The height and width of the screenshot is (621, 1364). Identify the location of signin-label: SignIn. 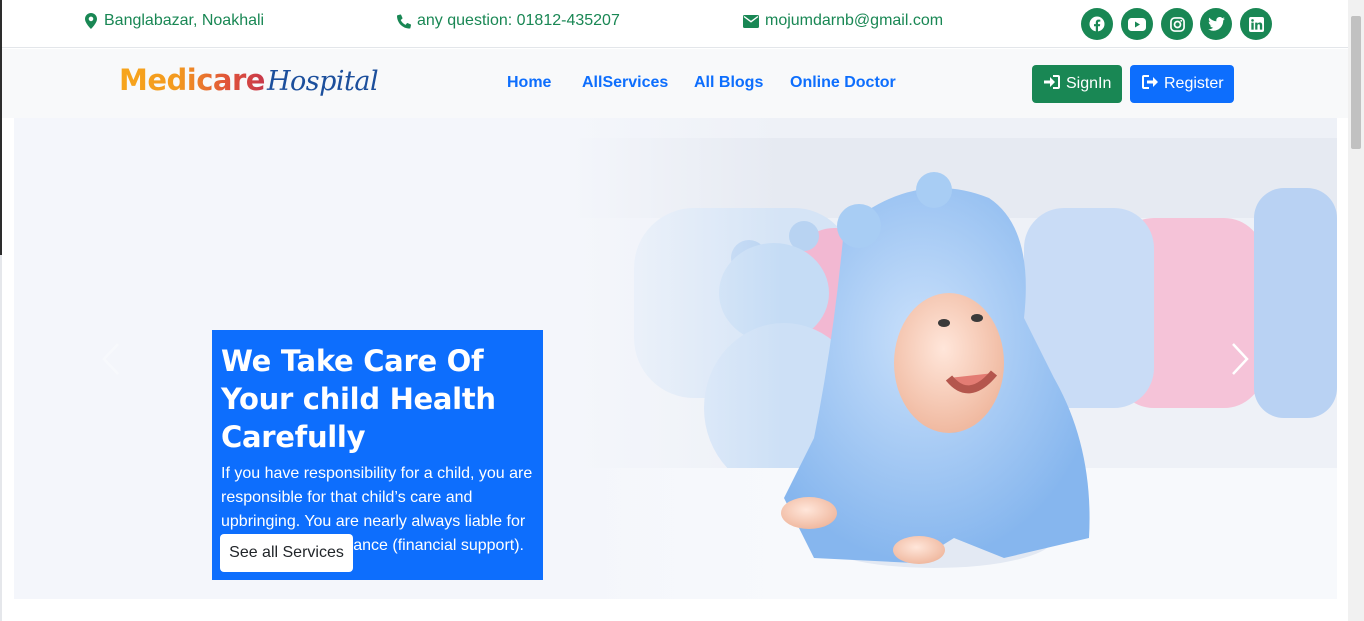
(1089, 83).